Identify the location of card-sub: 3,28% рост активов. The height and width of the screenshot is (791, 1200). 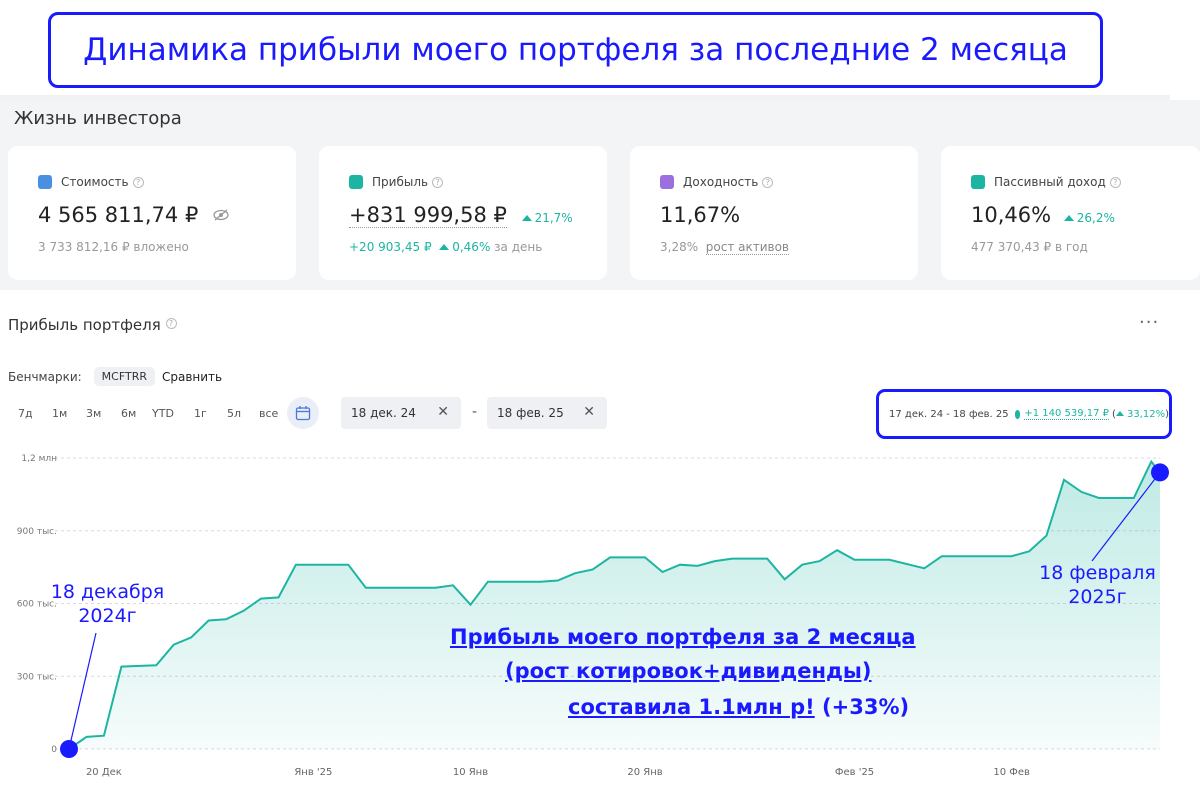
(725, 247).